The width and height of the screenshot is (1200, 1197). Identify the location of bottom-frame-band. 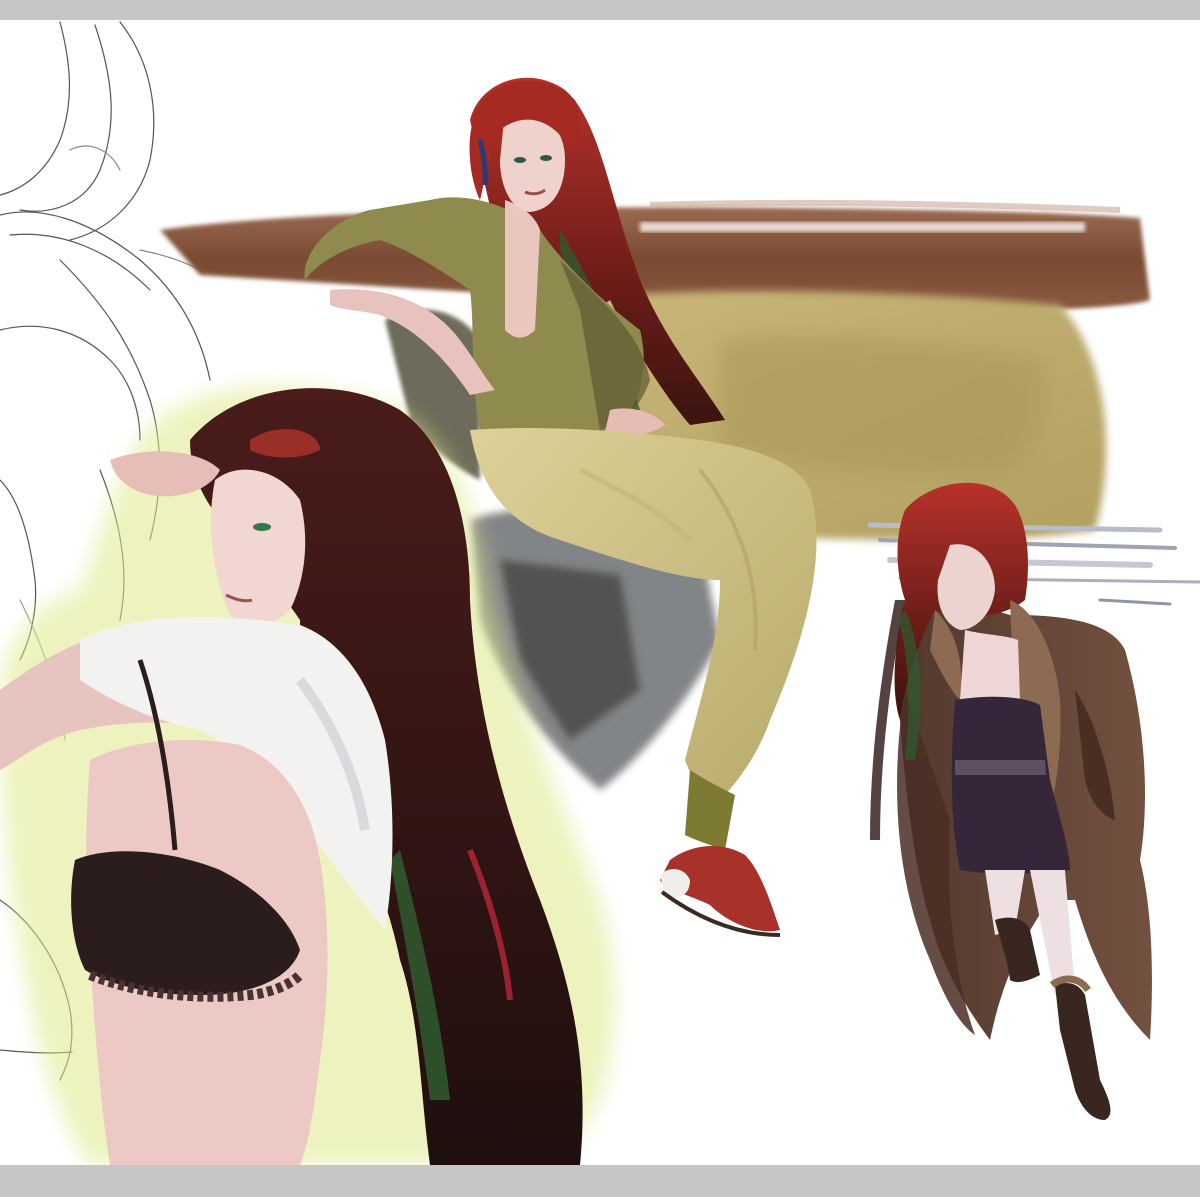
(600, 1181).